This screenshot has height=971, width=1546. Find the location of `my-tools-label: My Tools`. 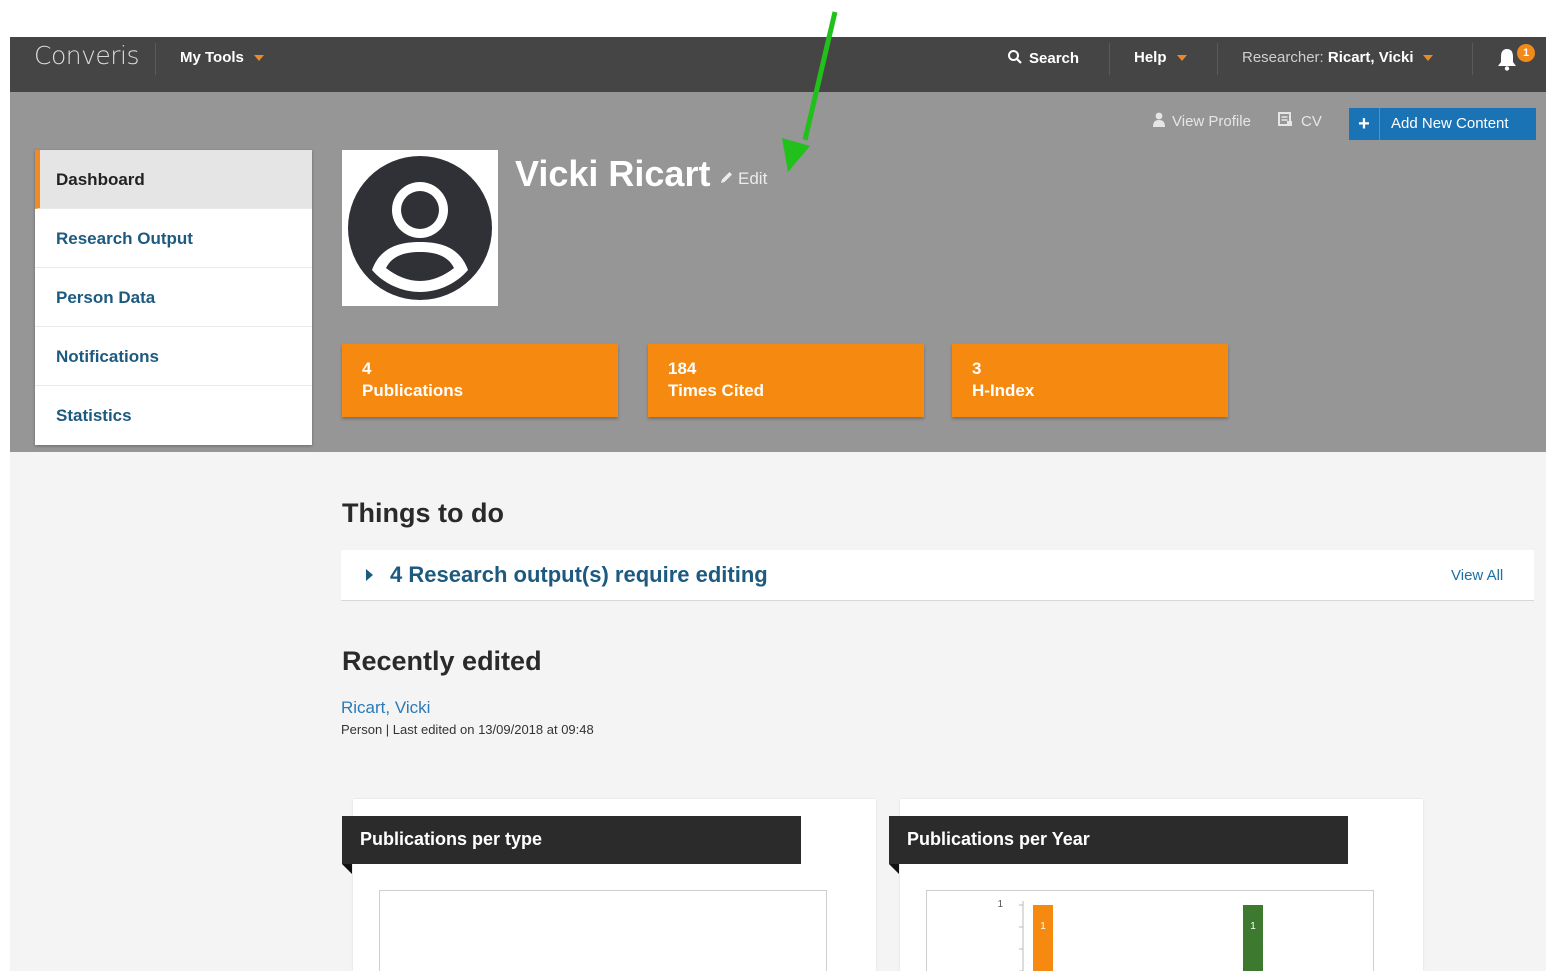

my-tools-label: My Tools is located at coordinates (212, 57).